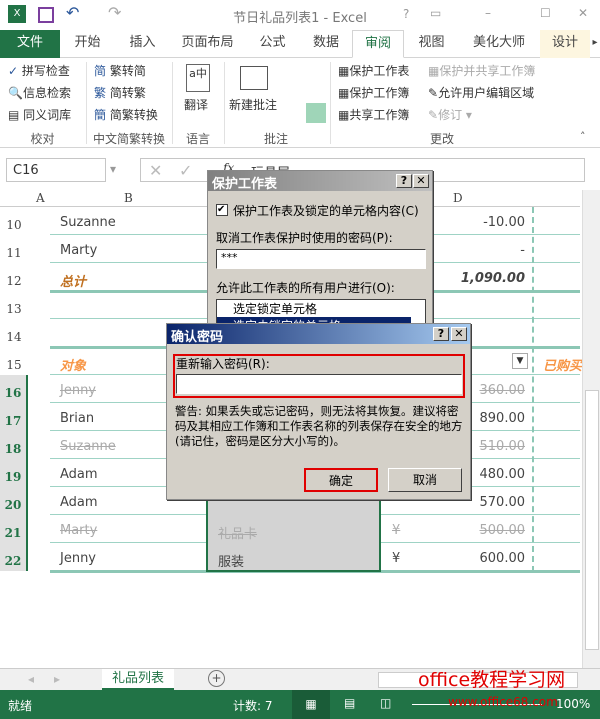  Describe the element at coordinates (316, 113) in the screenshot. I see `show-ink-button` at that location.